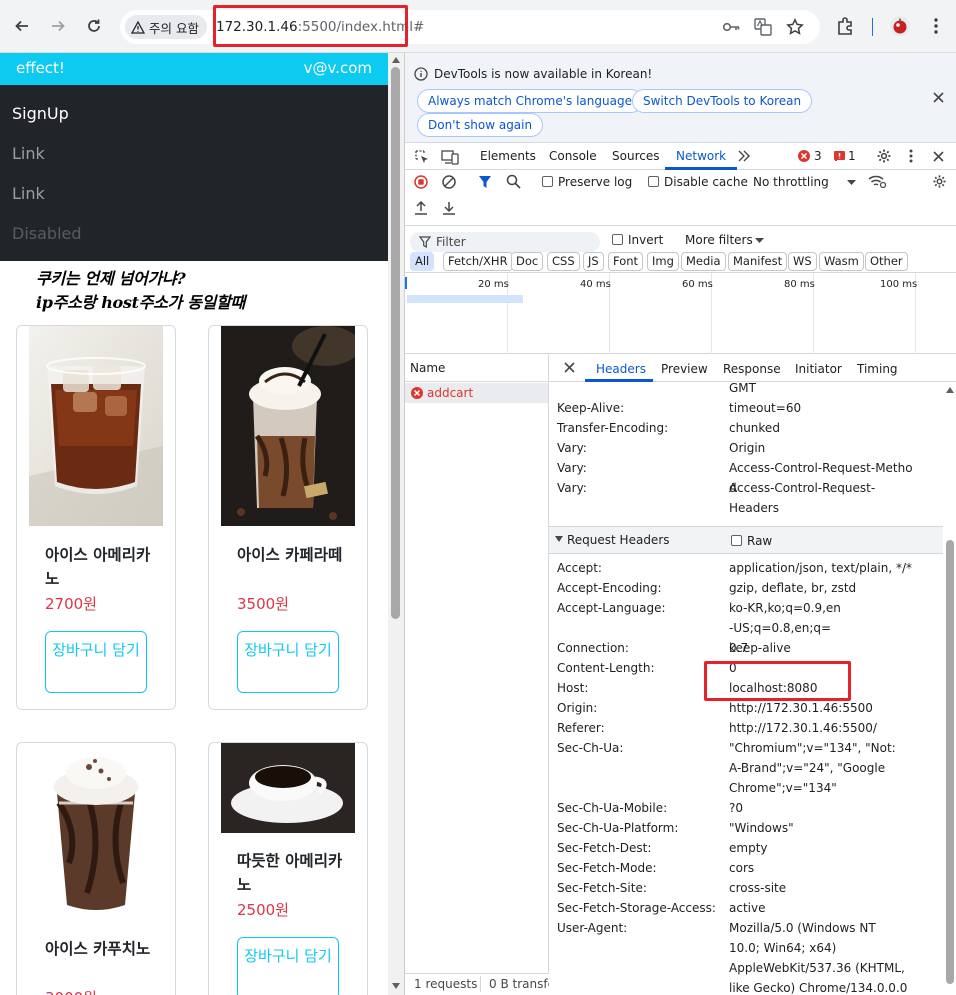 The height and width of the screenshot is (995, 956). Describe the element at coordinates (569, 367) in the screenshot. I see `details-close-icon` at that location.